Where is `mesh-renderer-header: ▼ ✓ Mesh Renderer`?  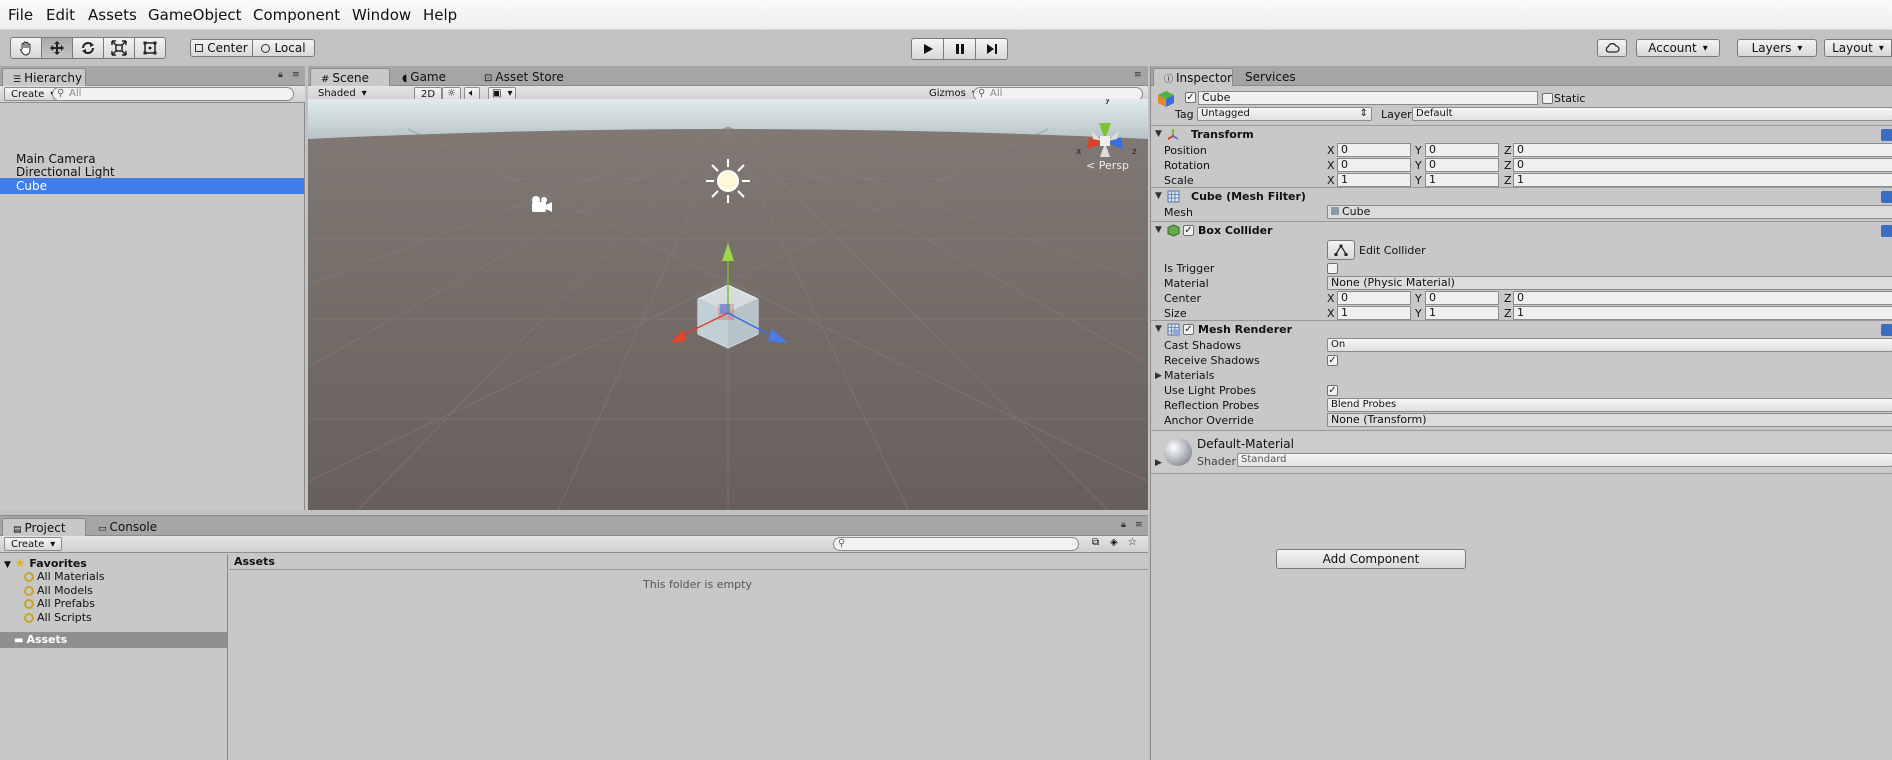
mesh-renderer-header: ▼ ✓ Mesh Renderer is located at coordinates (1521, 329).